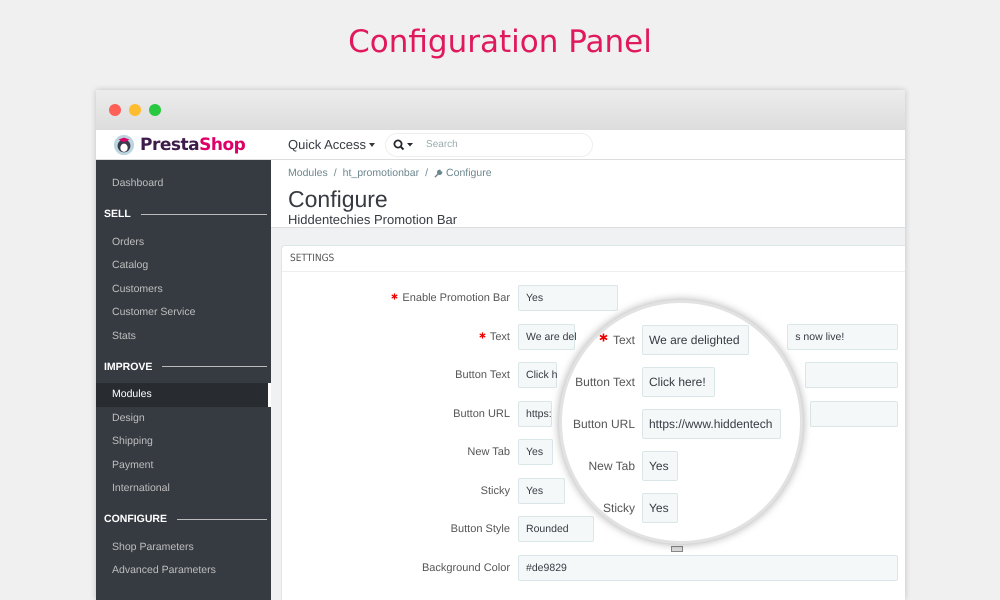  What do you see at coordinates (373, 219) in the screenshot?
I see `page-subtitle: Hiddentechies Promotion Bar` at bounding box center [373, 219].